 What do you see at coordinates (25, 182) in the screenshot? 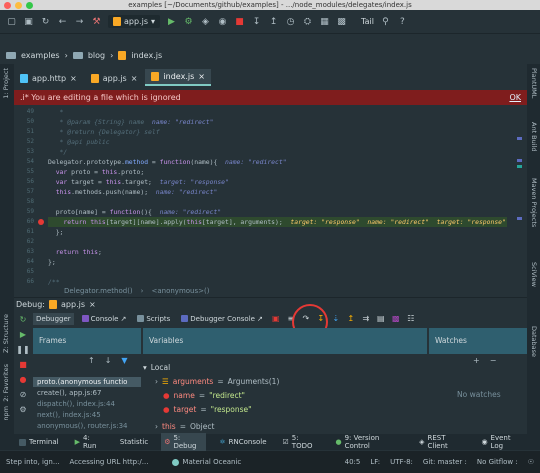
I see `line-number: 56` at bounding box center [25, 182].